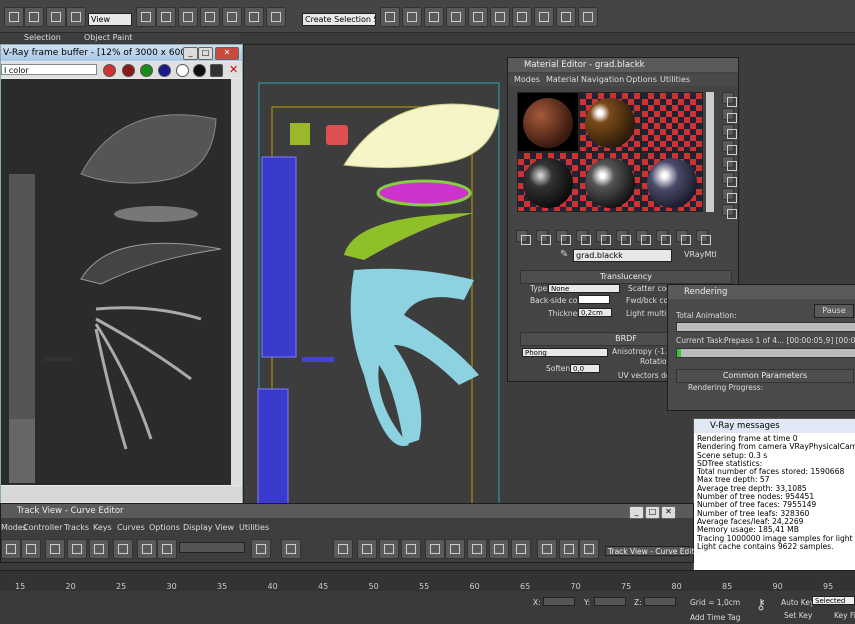 The width and height of the screenshot is (855, 624). What do you see at coordinates (595, 312) in the screenshot?
I see `thickness-field: 0,2cm` at bounding box center [595, 312].